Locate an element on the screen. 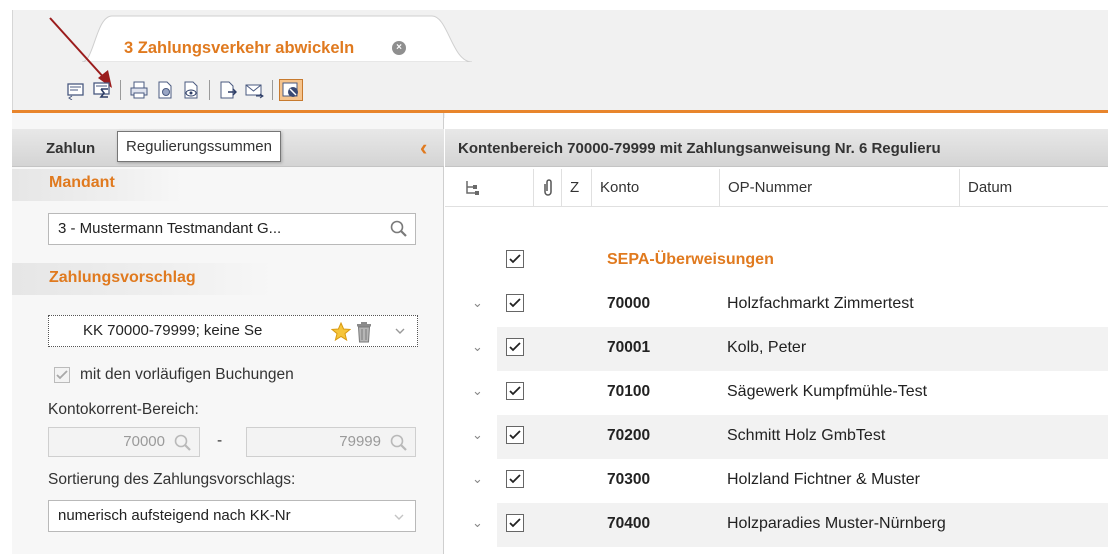 The width and height of the screenshot is (1108, 554). group-checkbox is located at coordinates (515, 259).